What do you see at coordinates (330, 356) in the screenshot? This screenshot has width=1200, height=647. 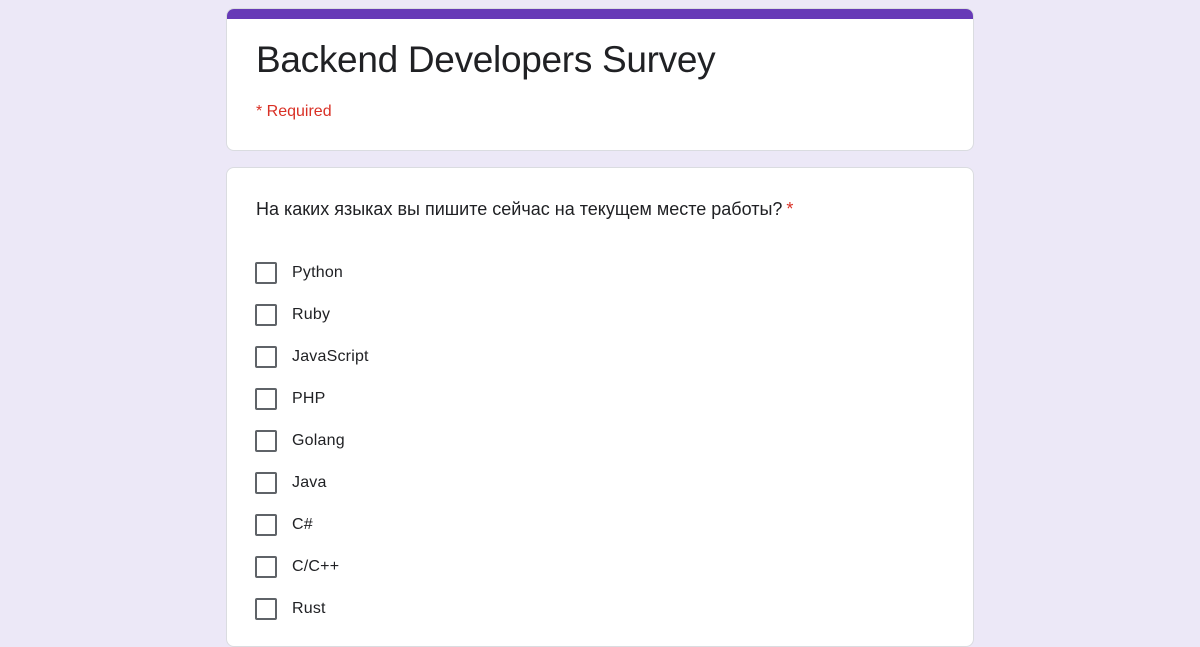 I see `option-label: JavaScript` at bounding box center [330, 356].